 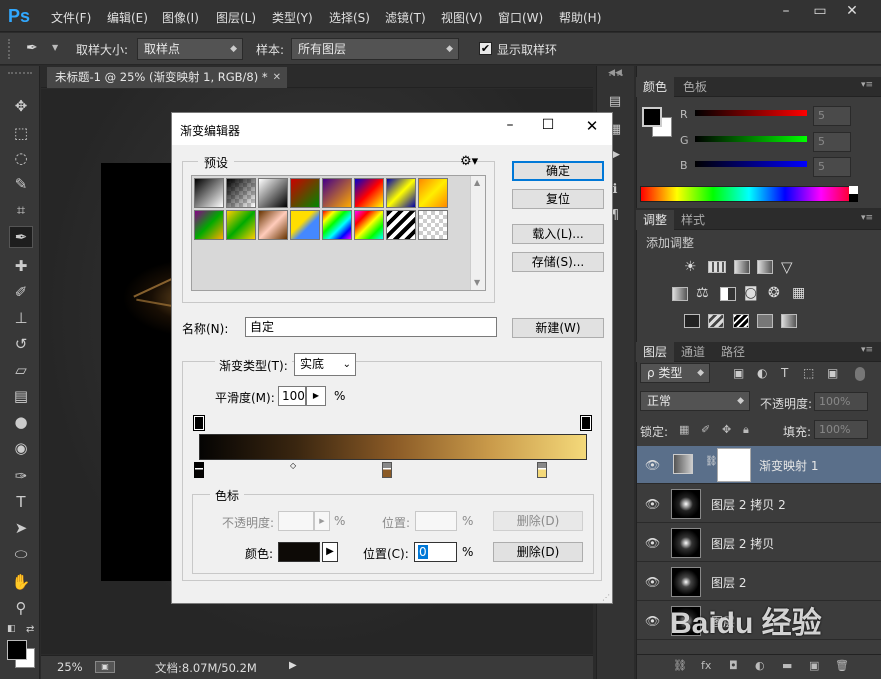 What do you see at coordinates (538, 552) in the screenshot?
I see `delete-color-stop-button: 删除(D)` at bounding box center [538, 552].